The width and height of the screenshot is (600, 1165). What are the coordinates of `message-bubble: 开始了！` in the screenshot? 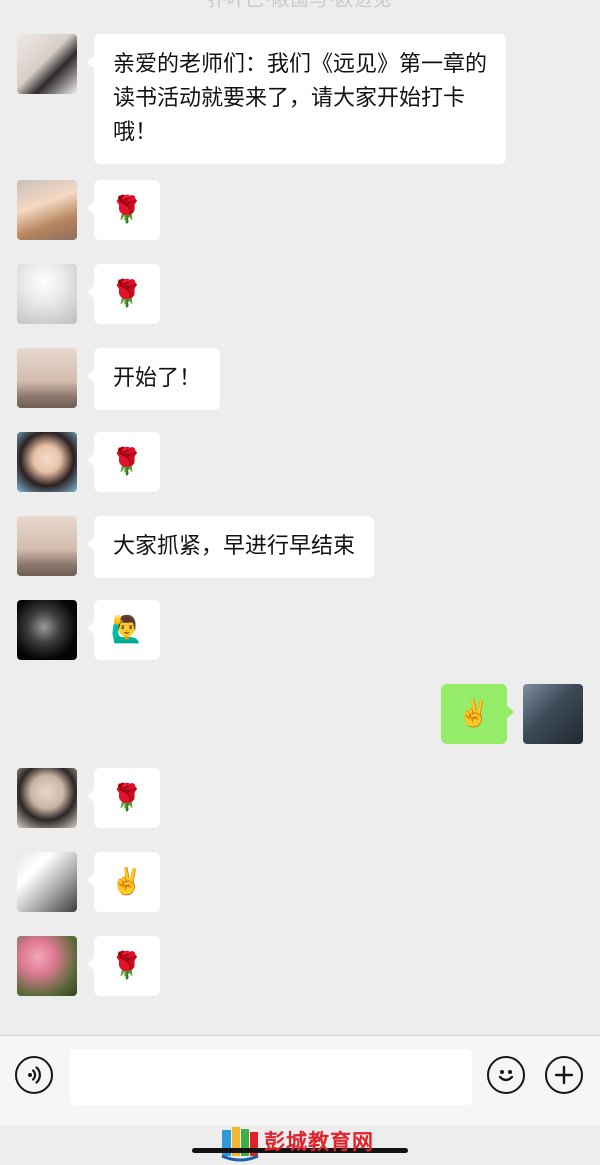 It's located at (153, 379).